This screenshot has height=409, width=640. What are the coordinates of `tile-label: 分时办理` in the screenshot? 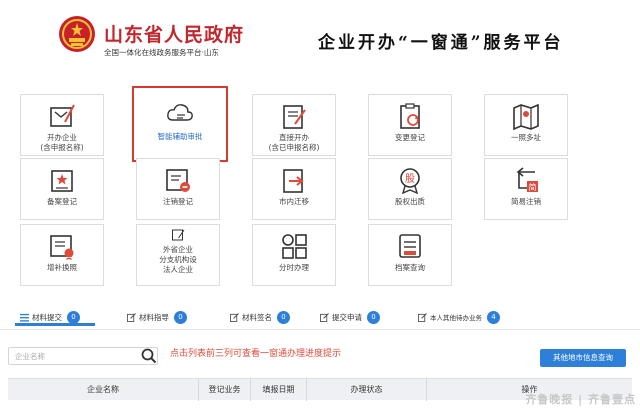 It's located at (294, 267).